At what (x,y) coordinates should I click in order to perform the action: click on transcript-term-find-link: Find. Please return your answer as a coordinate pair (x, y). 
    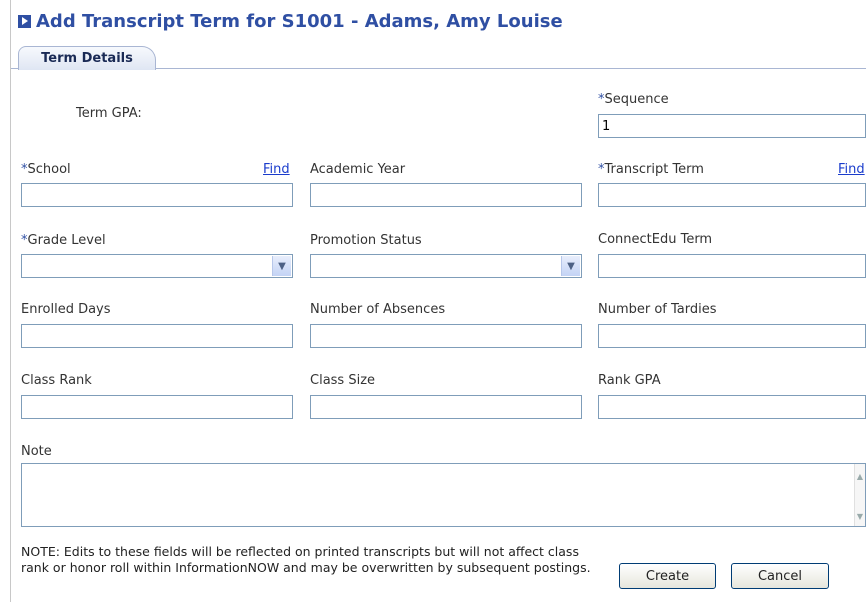
    Looking at the image, I should click on (851, 169).